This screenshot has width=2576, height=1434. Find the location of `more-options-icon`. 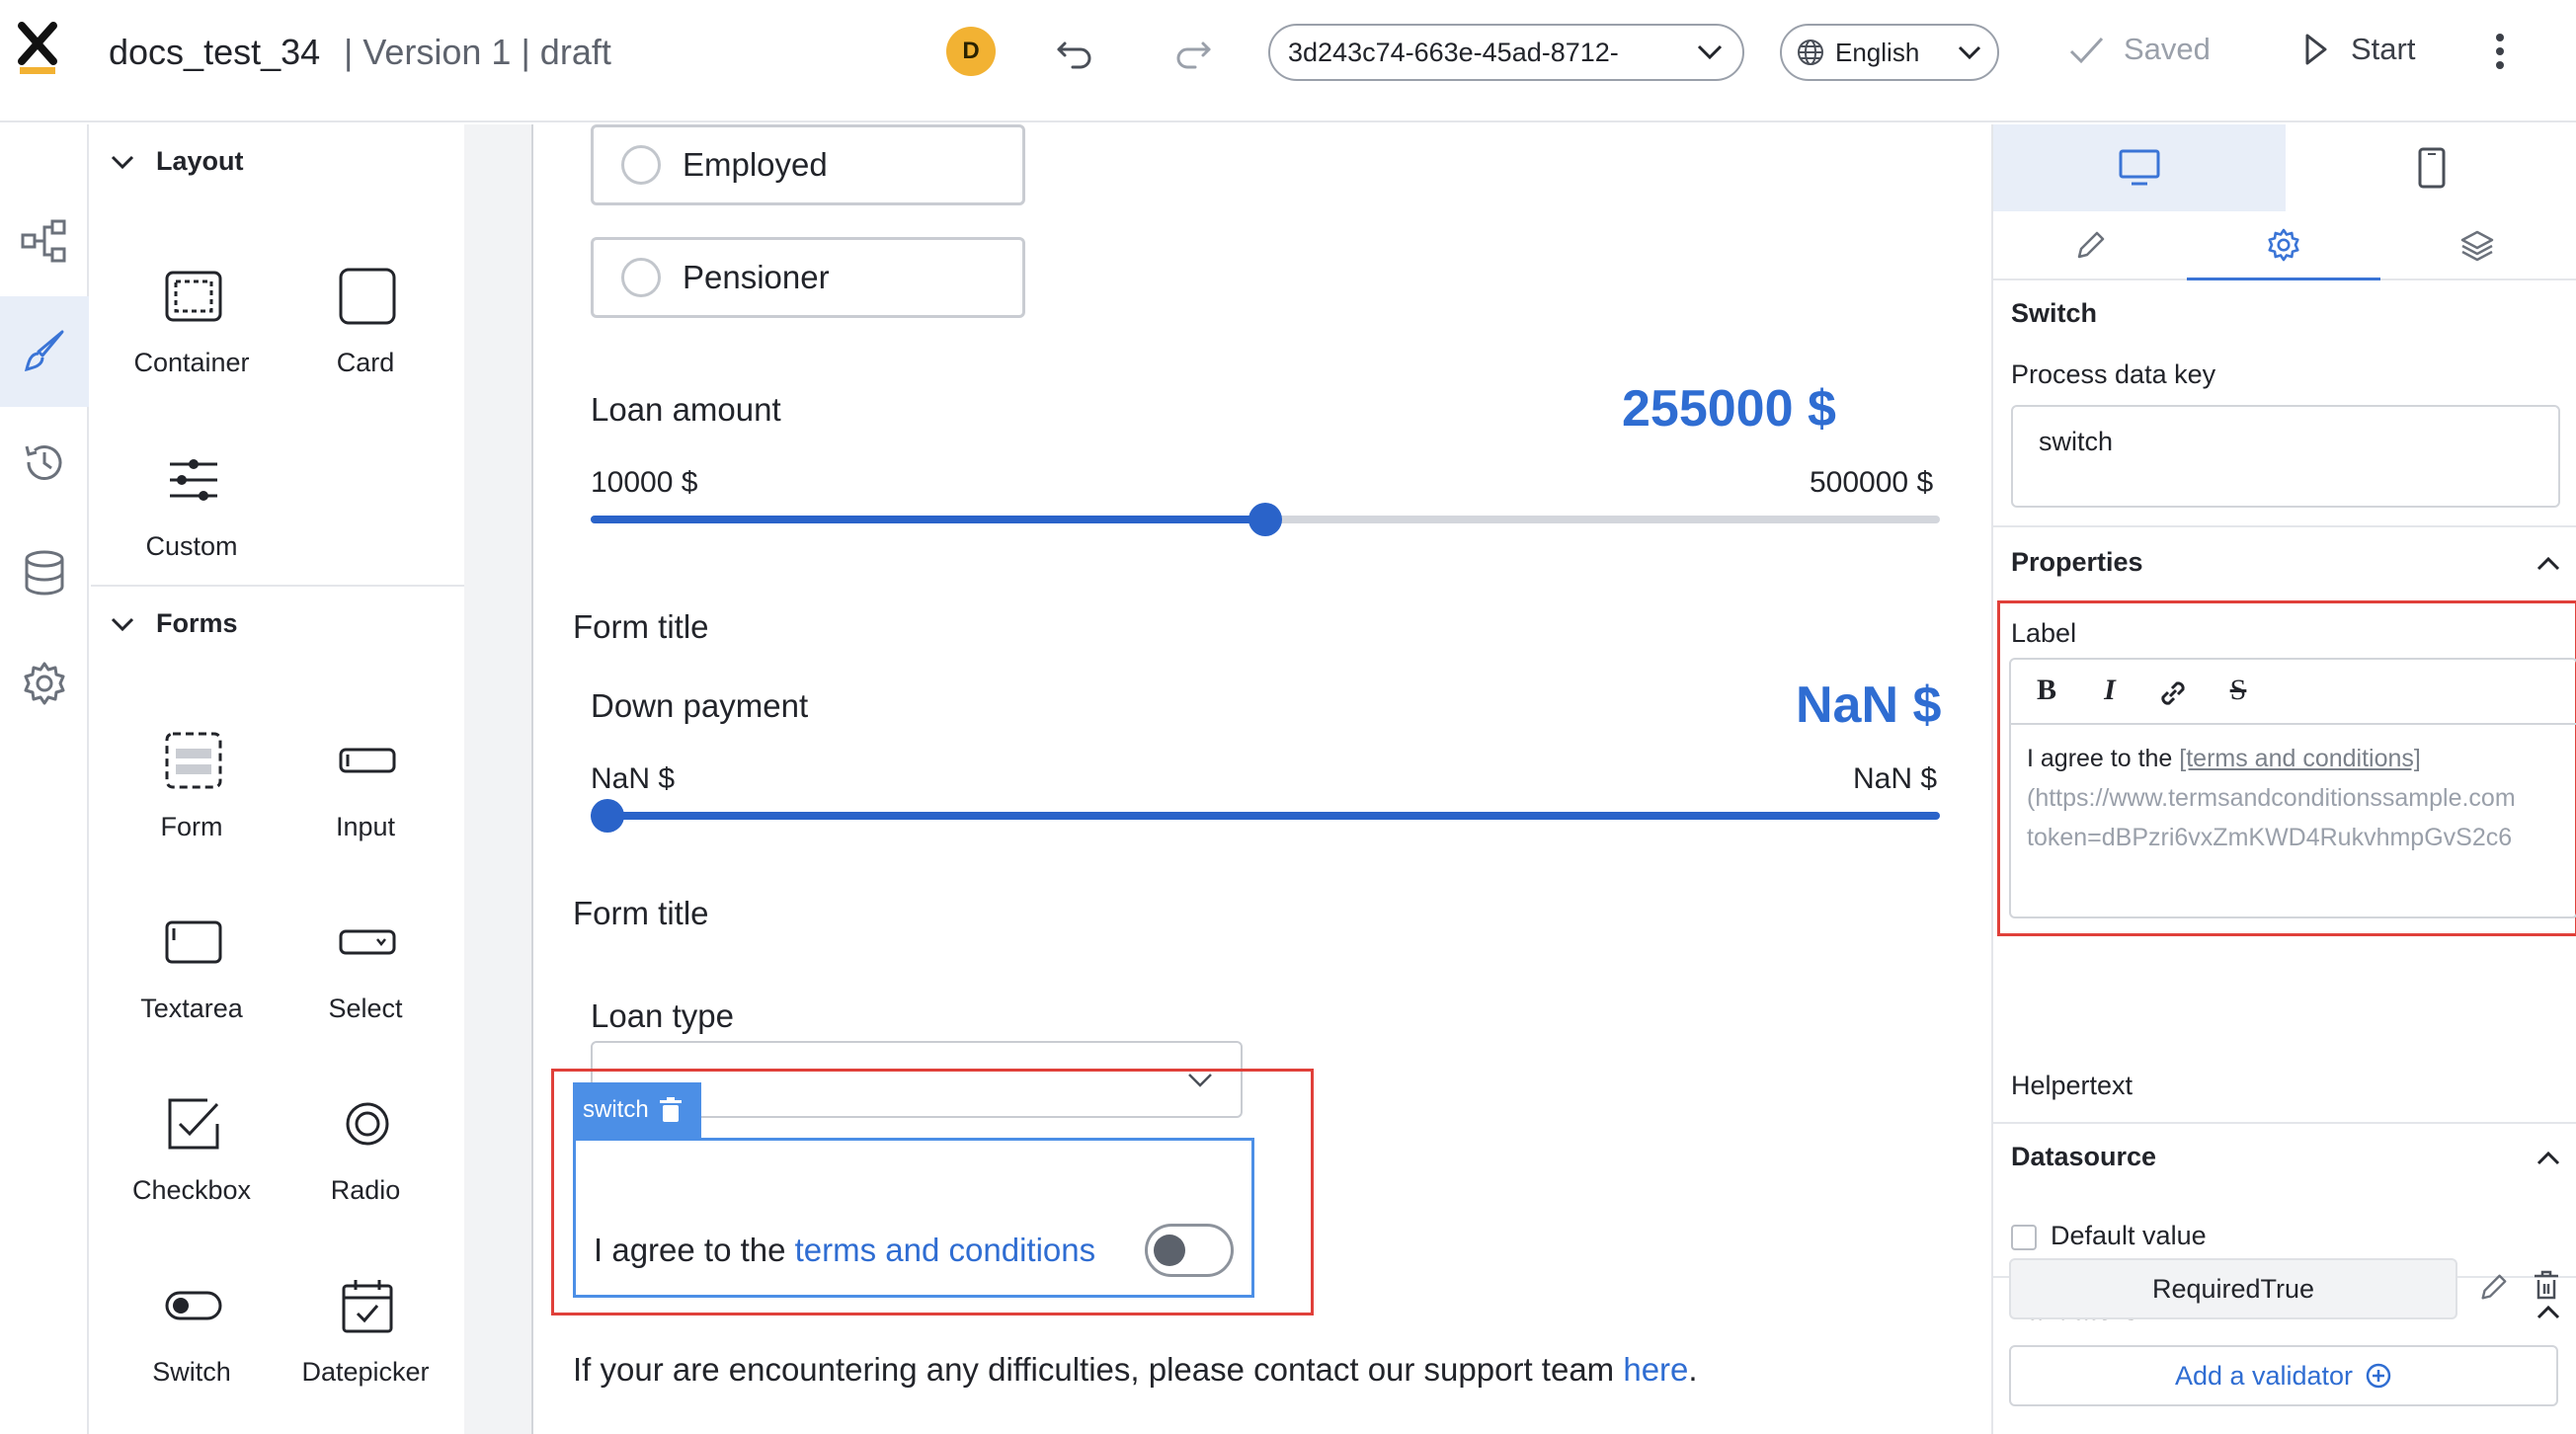

more-options-icon is located at coordinates (2500, 52).